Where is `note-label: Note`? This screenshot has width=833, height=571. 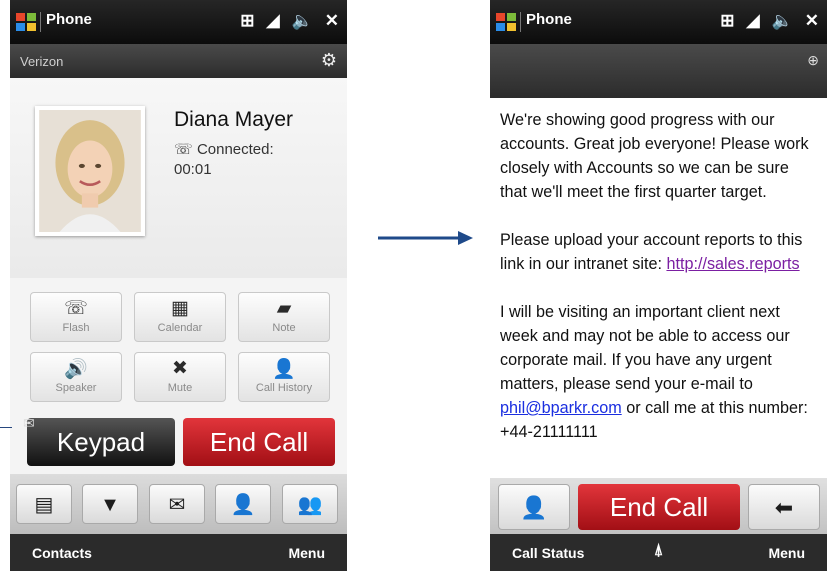 note-label: Note is located at coordinates (284, 328).